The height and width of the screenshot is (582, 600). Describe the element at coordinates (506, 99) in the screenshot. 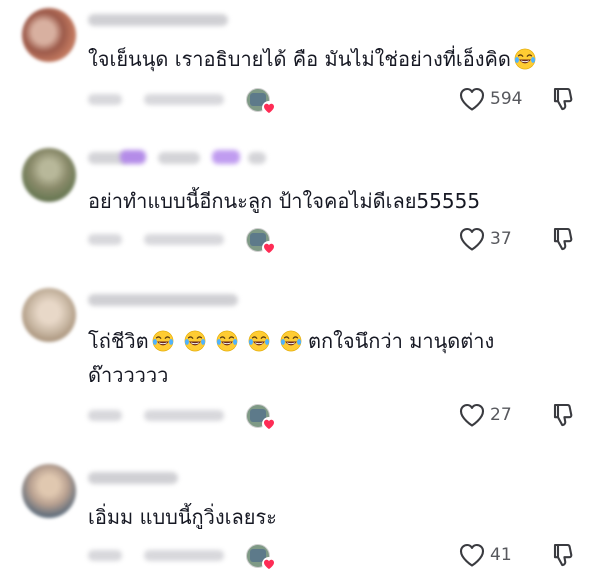

I see `like-count: 594` at that location.